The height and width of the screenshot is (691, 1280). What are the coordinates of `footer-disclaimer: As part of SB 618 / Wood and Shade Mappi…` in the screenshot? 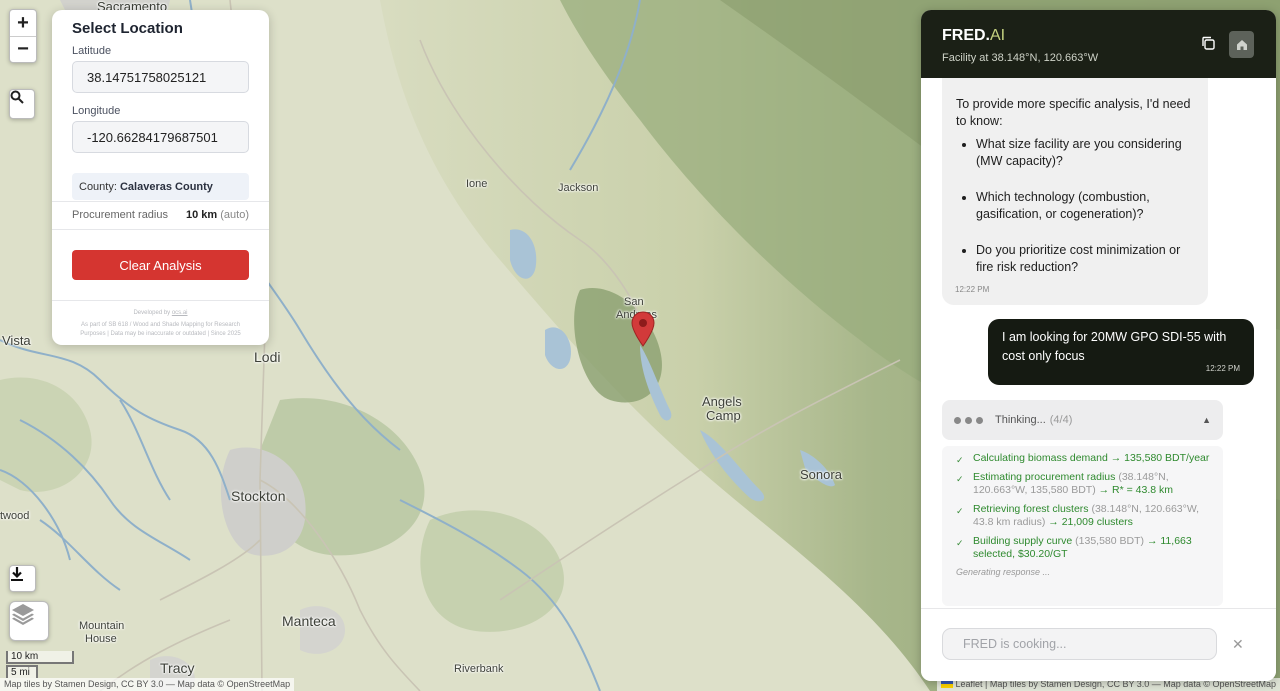 It's located at (160, 325).